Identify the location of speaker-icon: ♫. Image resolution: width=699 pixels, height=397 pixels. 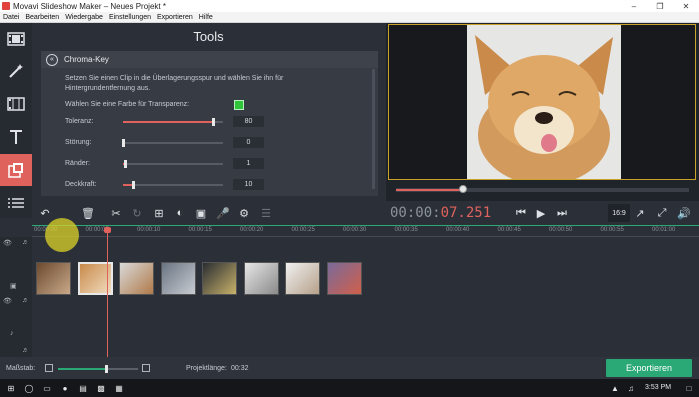
(631, 388).